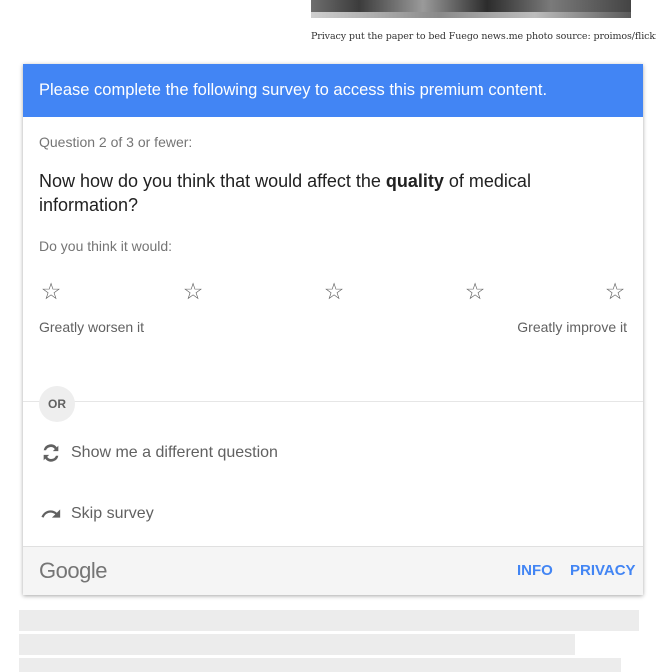  I want to click on rating-star-2: ☆, so click(193, 291).